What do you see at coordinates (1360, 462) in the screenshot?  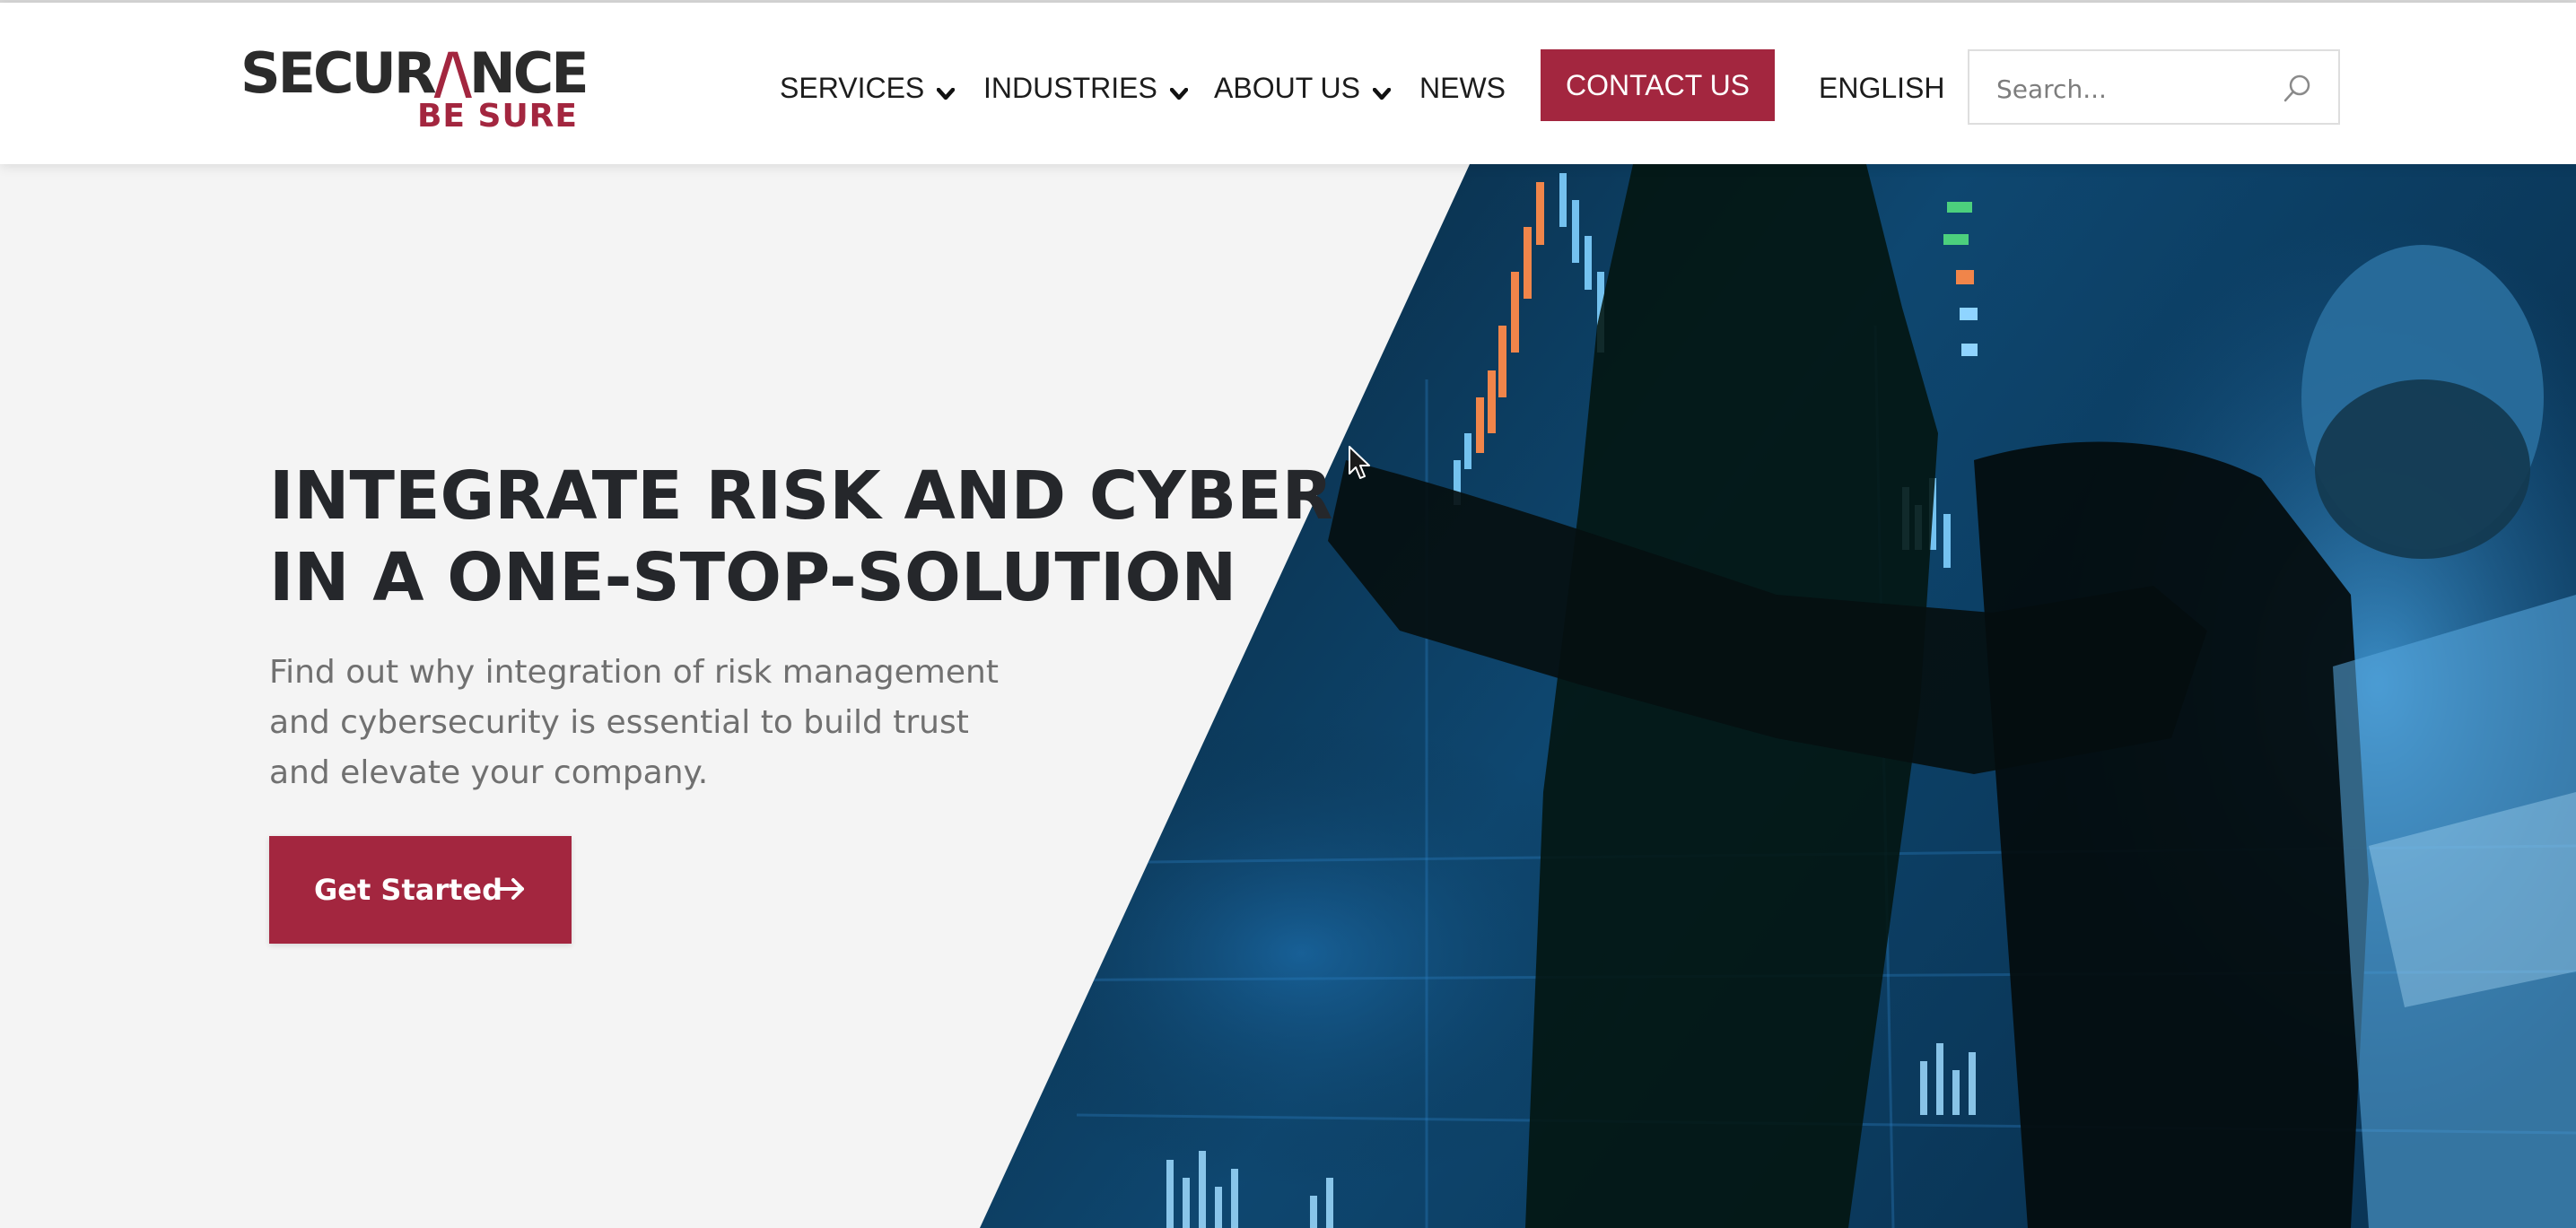 I see `mouse-cursor-icon` at bounding box center [1360, 462].